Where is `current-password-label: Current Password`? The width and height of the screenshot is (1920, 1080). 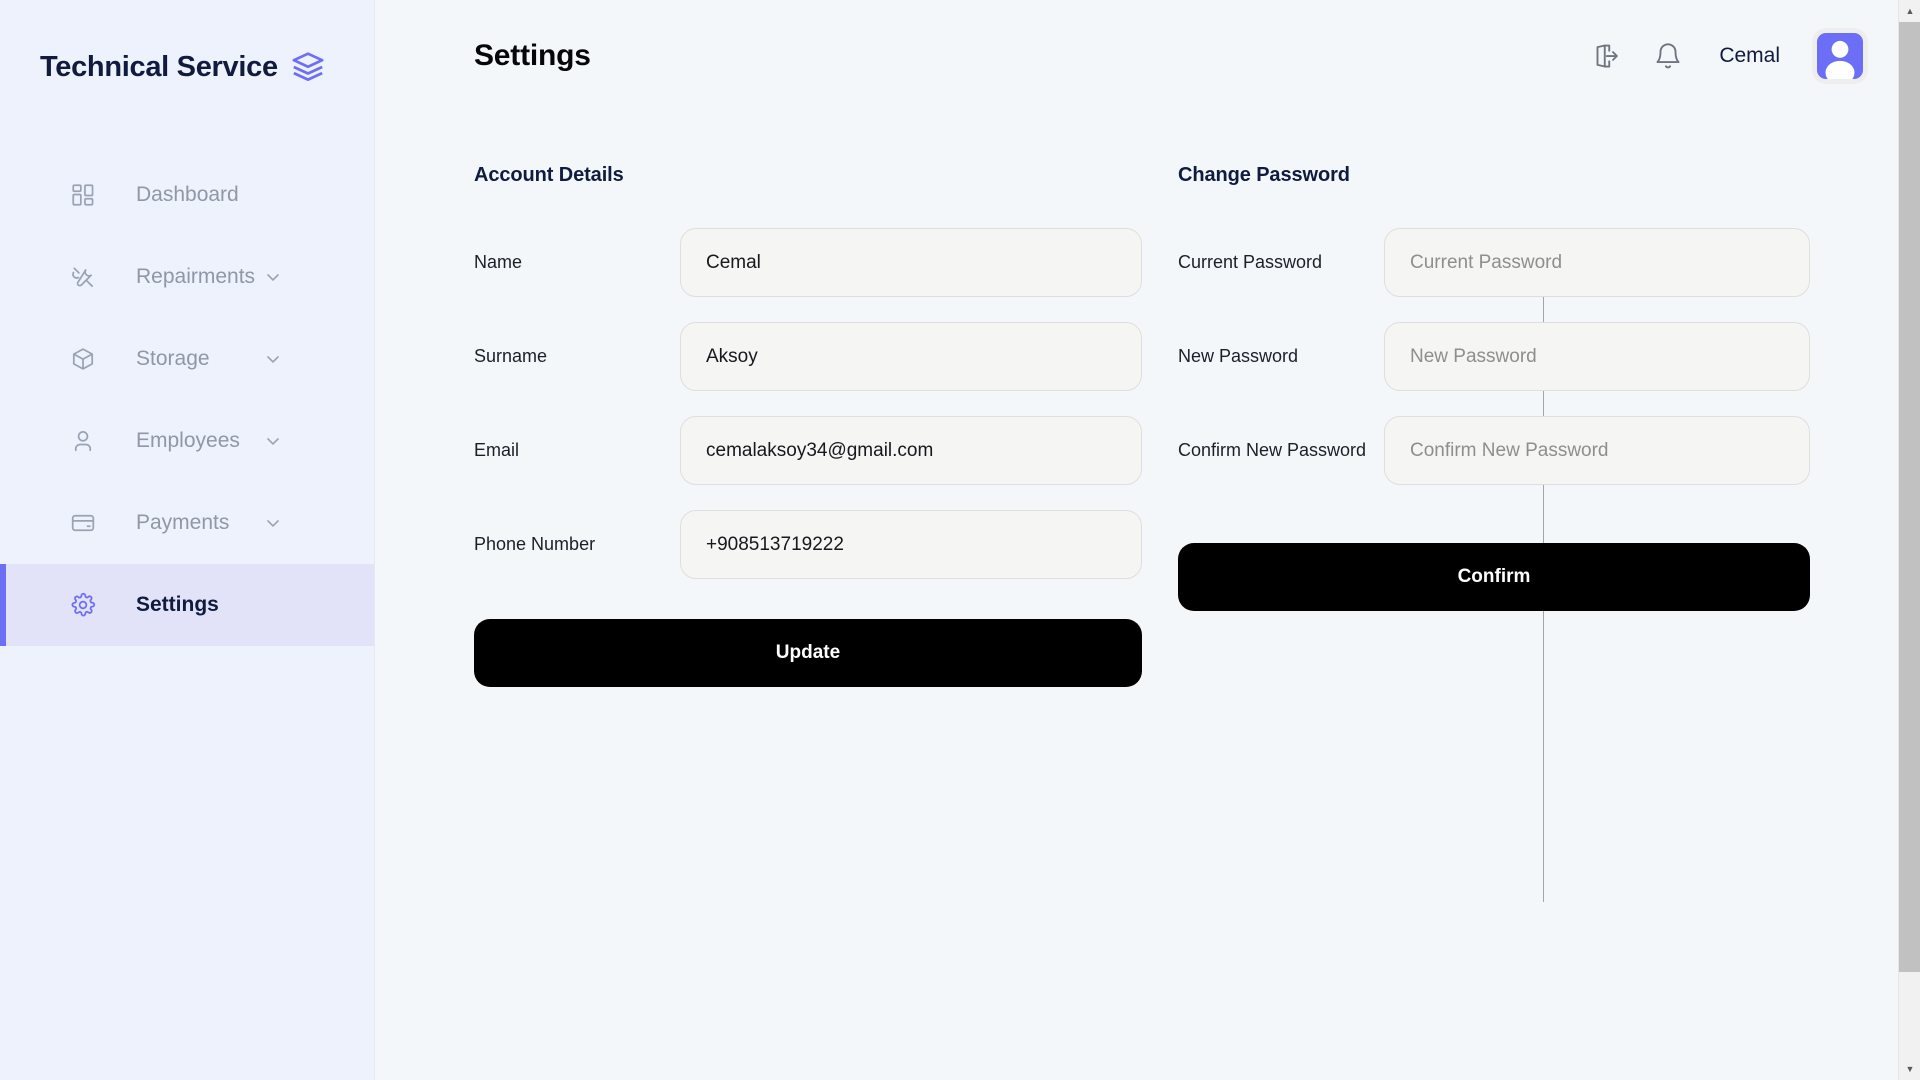 current-password-label: Current Password is located at coordinates (1250, 262).